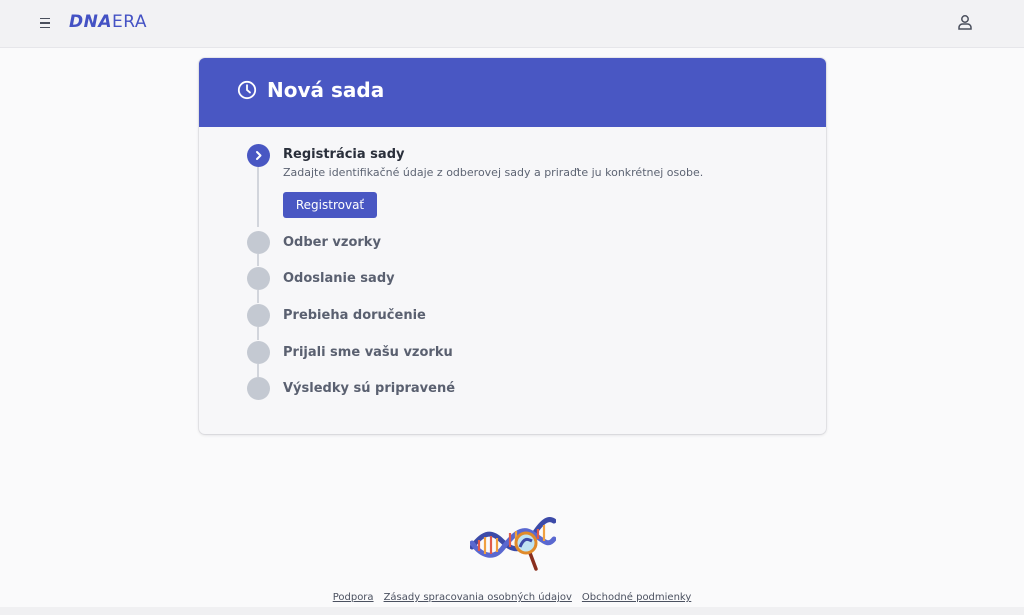  What do you see at coordinates (369, 388) in the screenshot?
I see `step-title: Výsledky sú pripravené` at bounding box center [369, 388].